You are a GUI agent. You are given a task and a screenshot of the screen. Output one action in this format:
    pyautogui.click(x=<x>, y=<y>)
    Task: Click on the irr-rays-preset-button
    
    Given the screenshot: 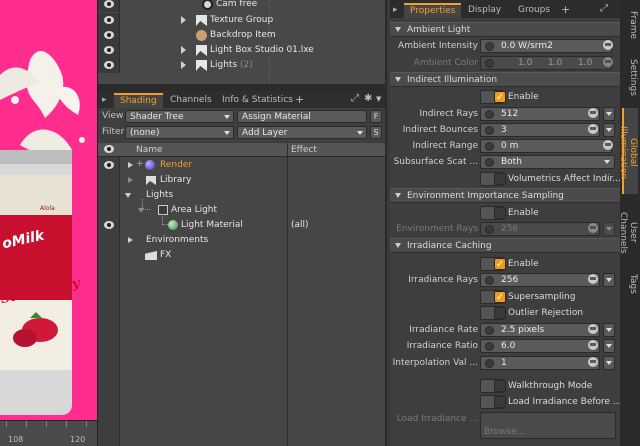 What is the action you would take?
    pyautogui.click(x=609, y=280)
    